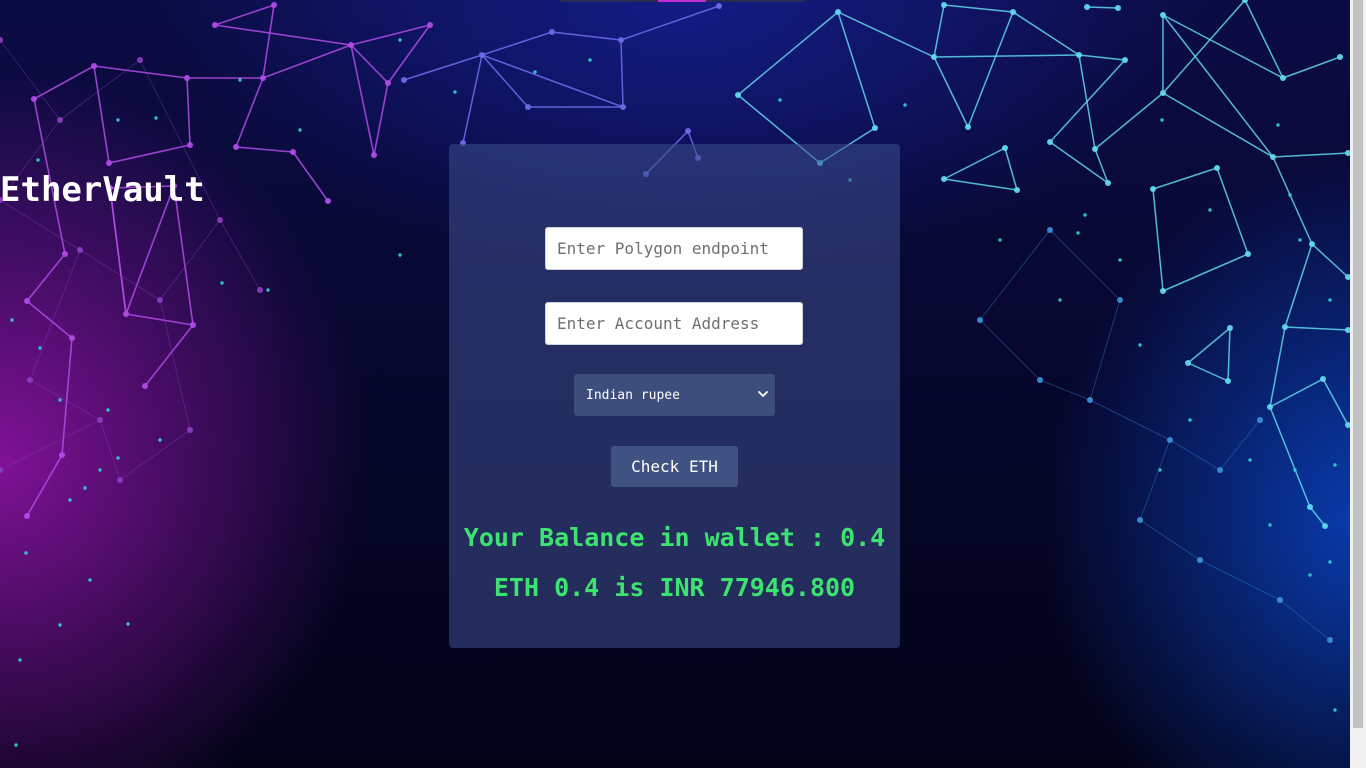 The image size is (1366, 768). I want to click on scrollbar-thumb, so click(1358, 364).